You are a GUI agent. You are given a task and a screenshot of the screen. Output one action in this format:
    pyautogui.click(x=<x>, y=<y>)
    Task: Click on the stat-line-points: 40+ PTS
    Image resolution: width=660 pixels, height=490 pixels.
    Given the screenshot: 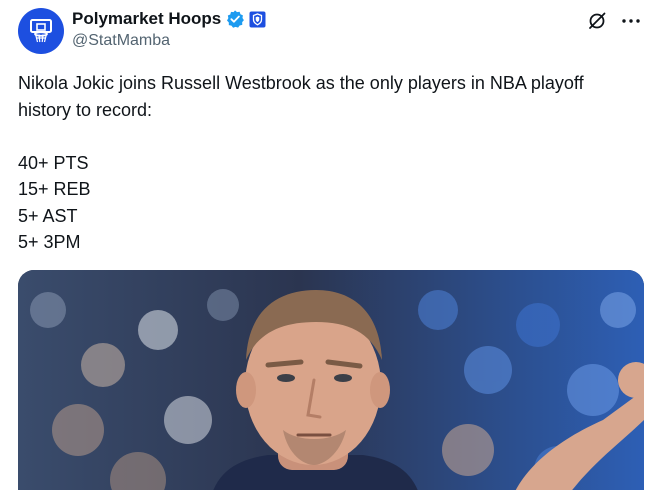 What is the action you would take?
    pyautogui.click(x=53, y=162)
    